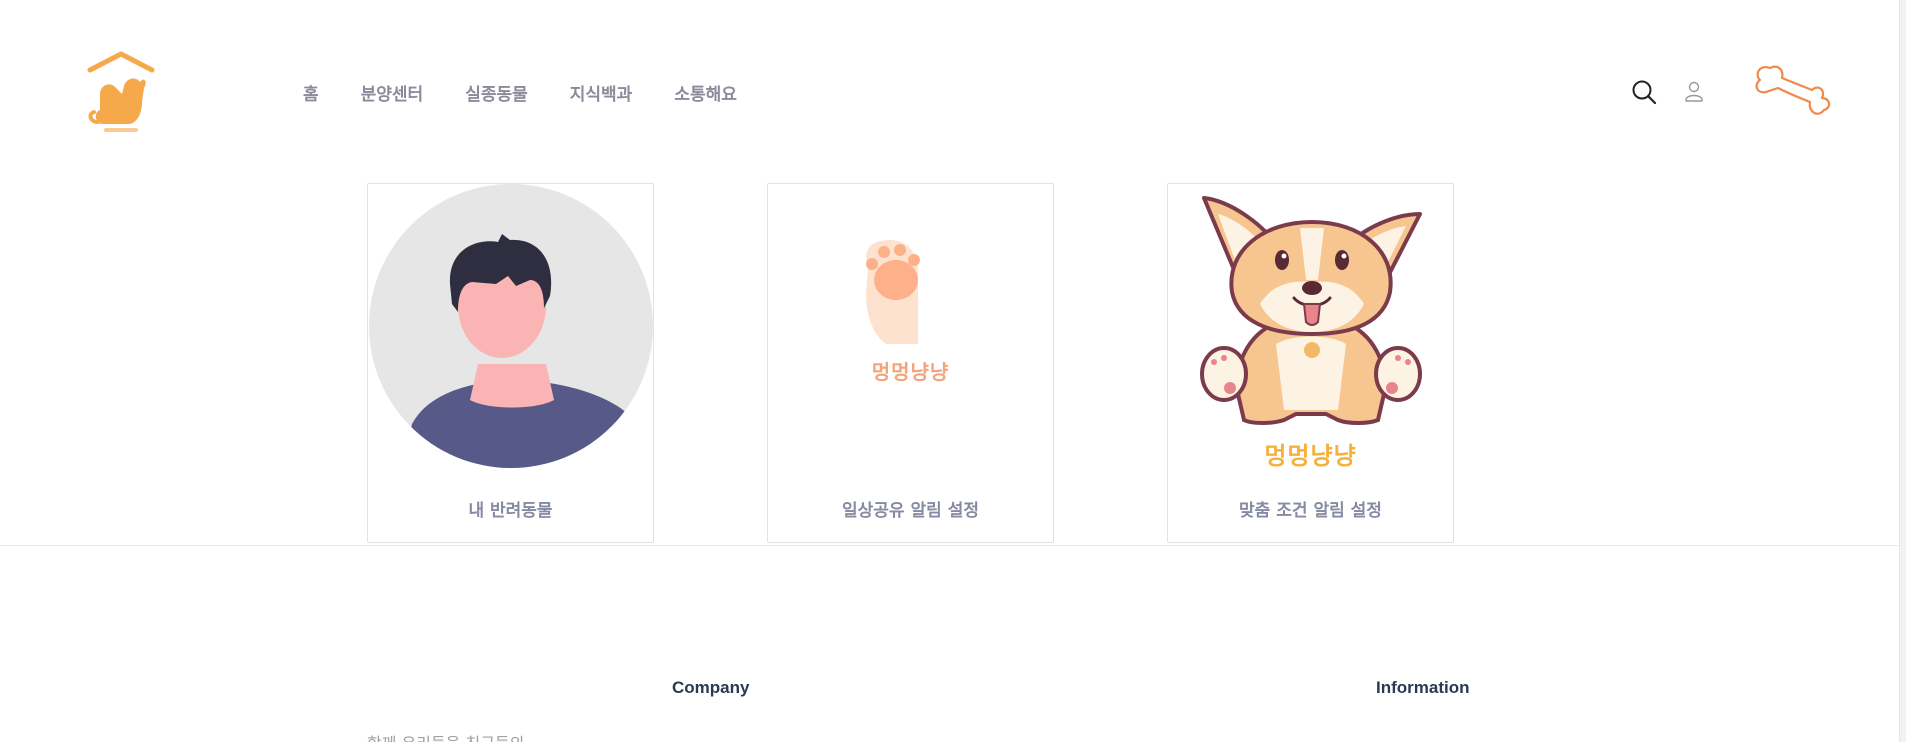  I want to click on paw-logo-text: 멍멍냥냥, so click(910, 372).